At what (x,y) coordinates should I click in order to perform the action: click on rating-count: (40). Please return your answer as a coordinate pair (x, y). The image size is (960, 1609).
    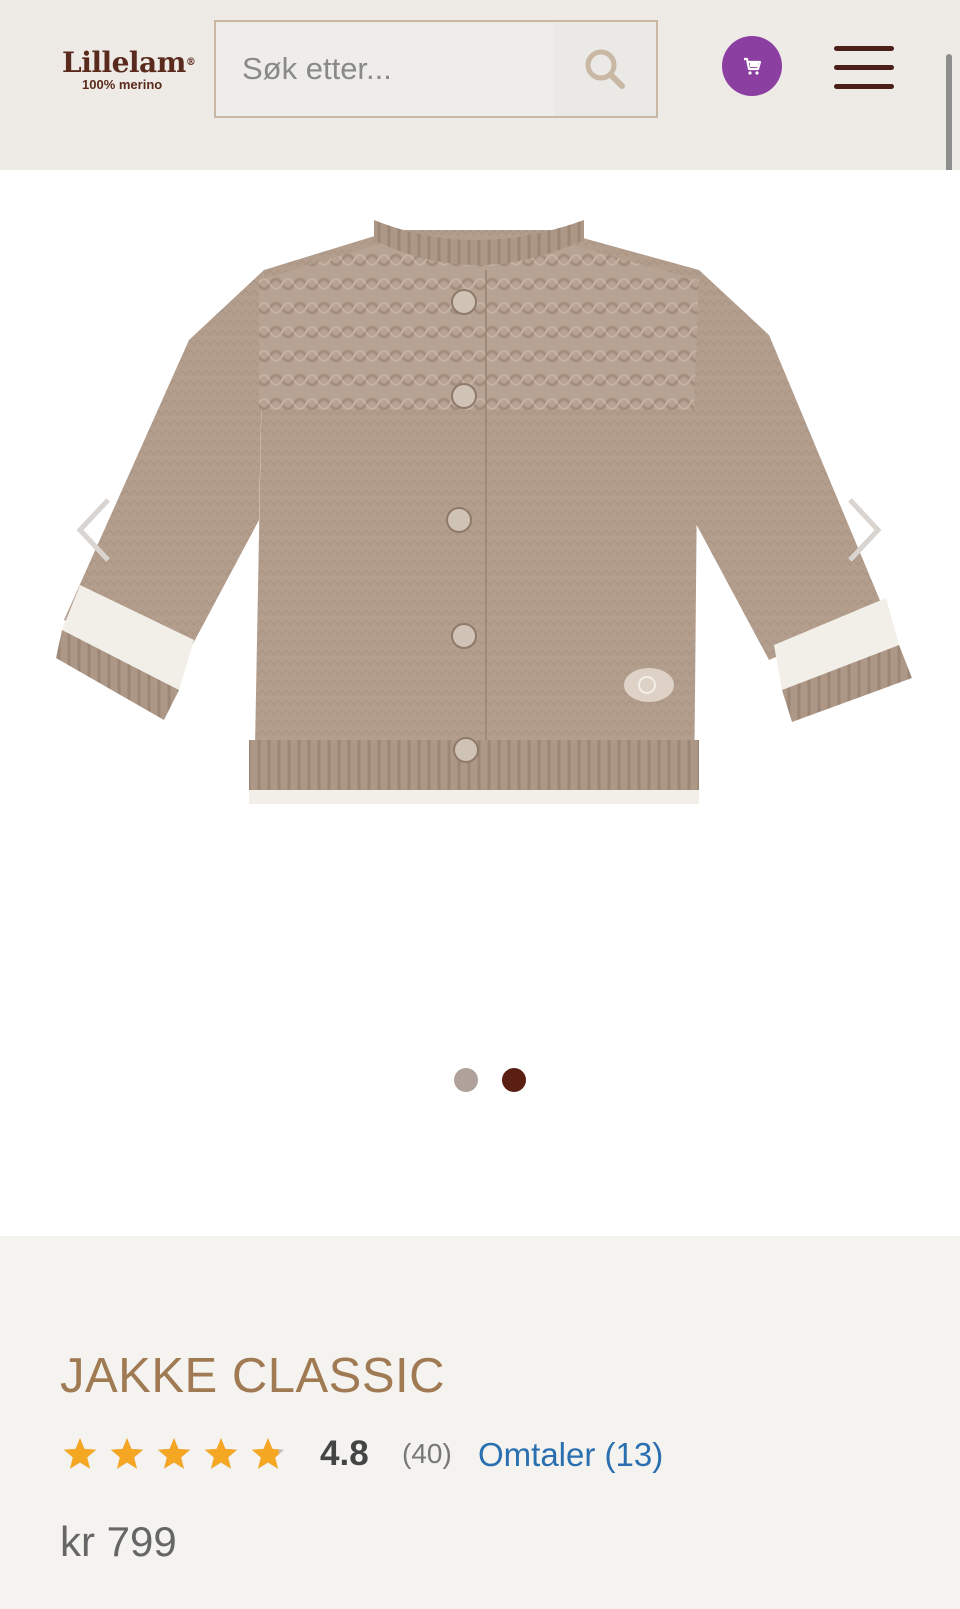
    Looking at the image, I should click on (427, 1453).